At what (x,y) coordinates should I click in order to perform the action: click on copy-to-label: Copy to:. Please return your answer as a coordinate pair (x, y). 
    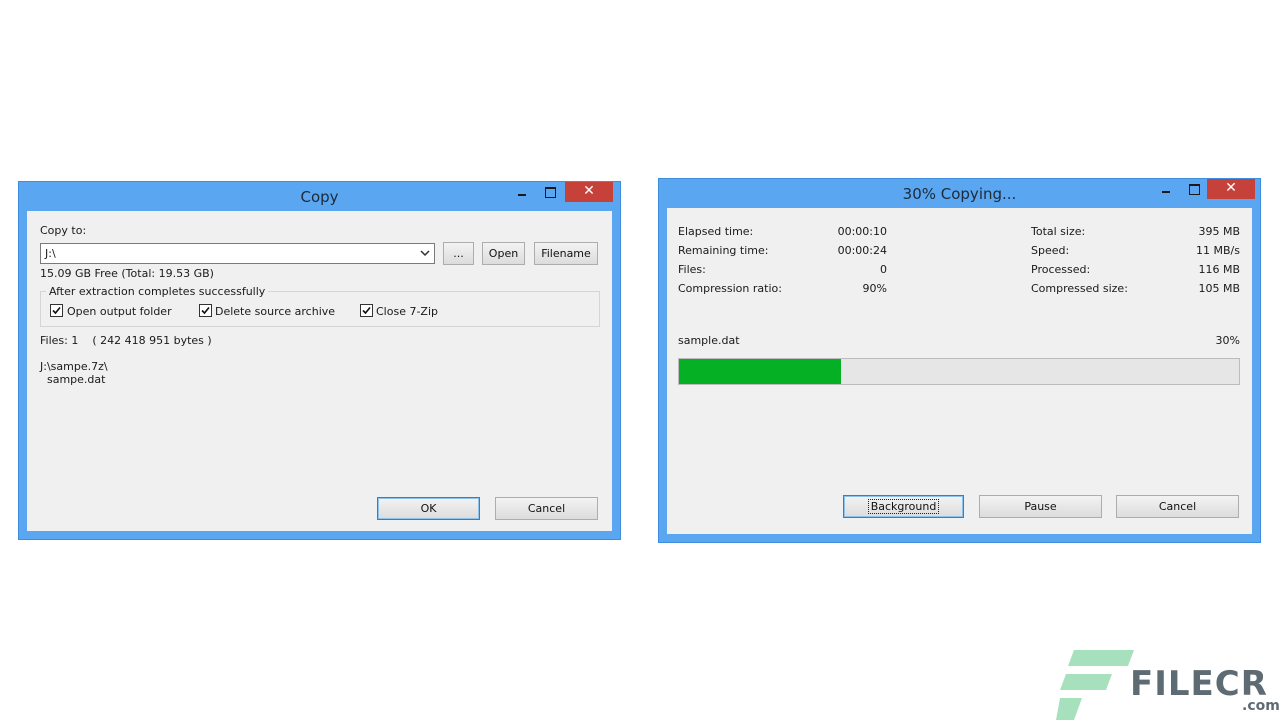
    Looking at the image, I should click on (63, 230).